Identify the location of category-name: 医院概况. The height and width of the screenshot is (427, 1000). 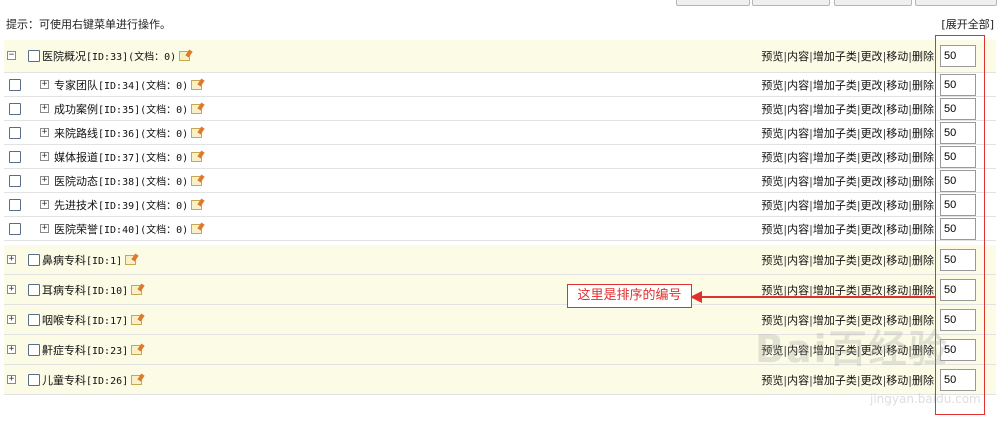
(64, 56).